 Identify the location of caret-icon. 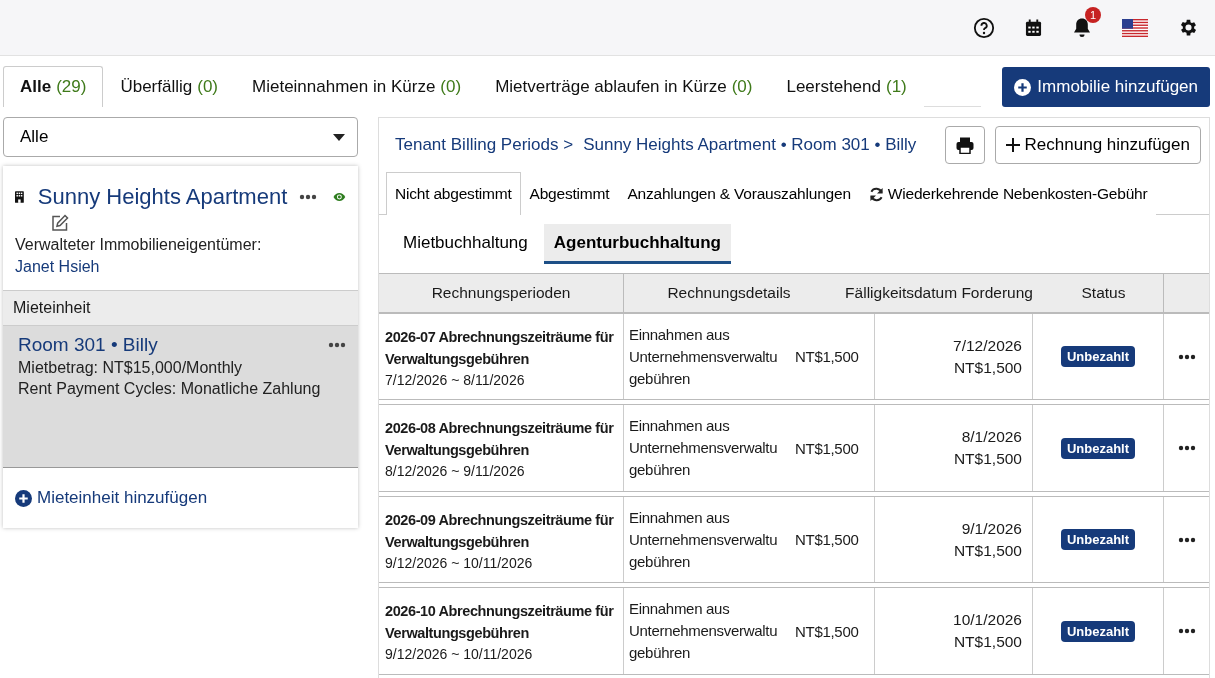
(339, 137).